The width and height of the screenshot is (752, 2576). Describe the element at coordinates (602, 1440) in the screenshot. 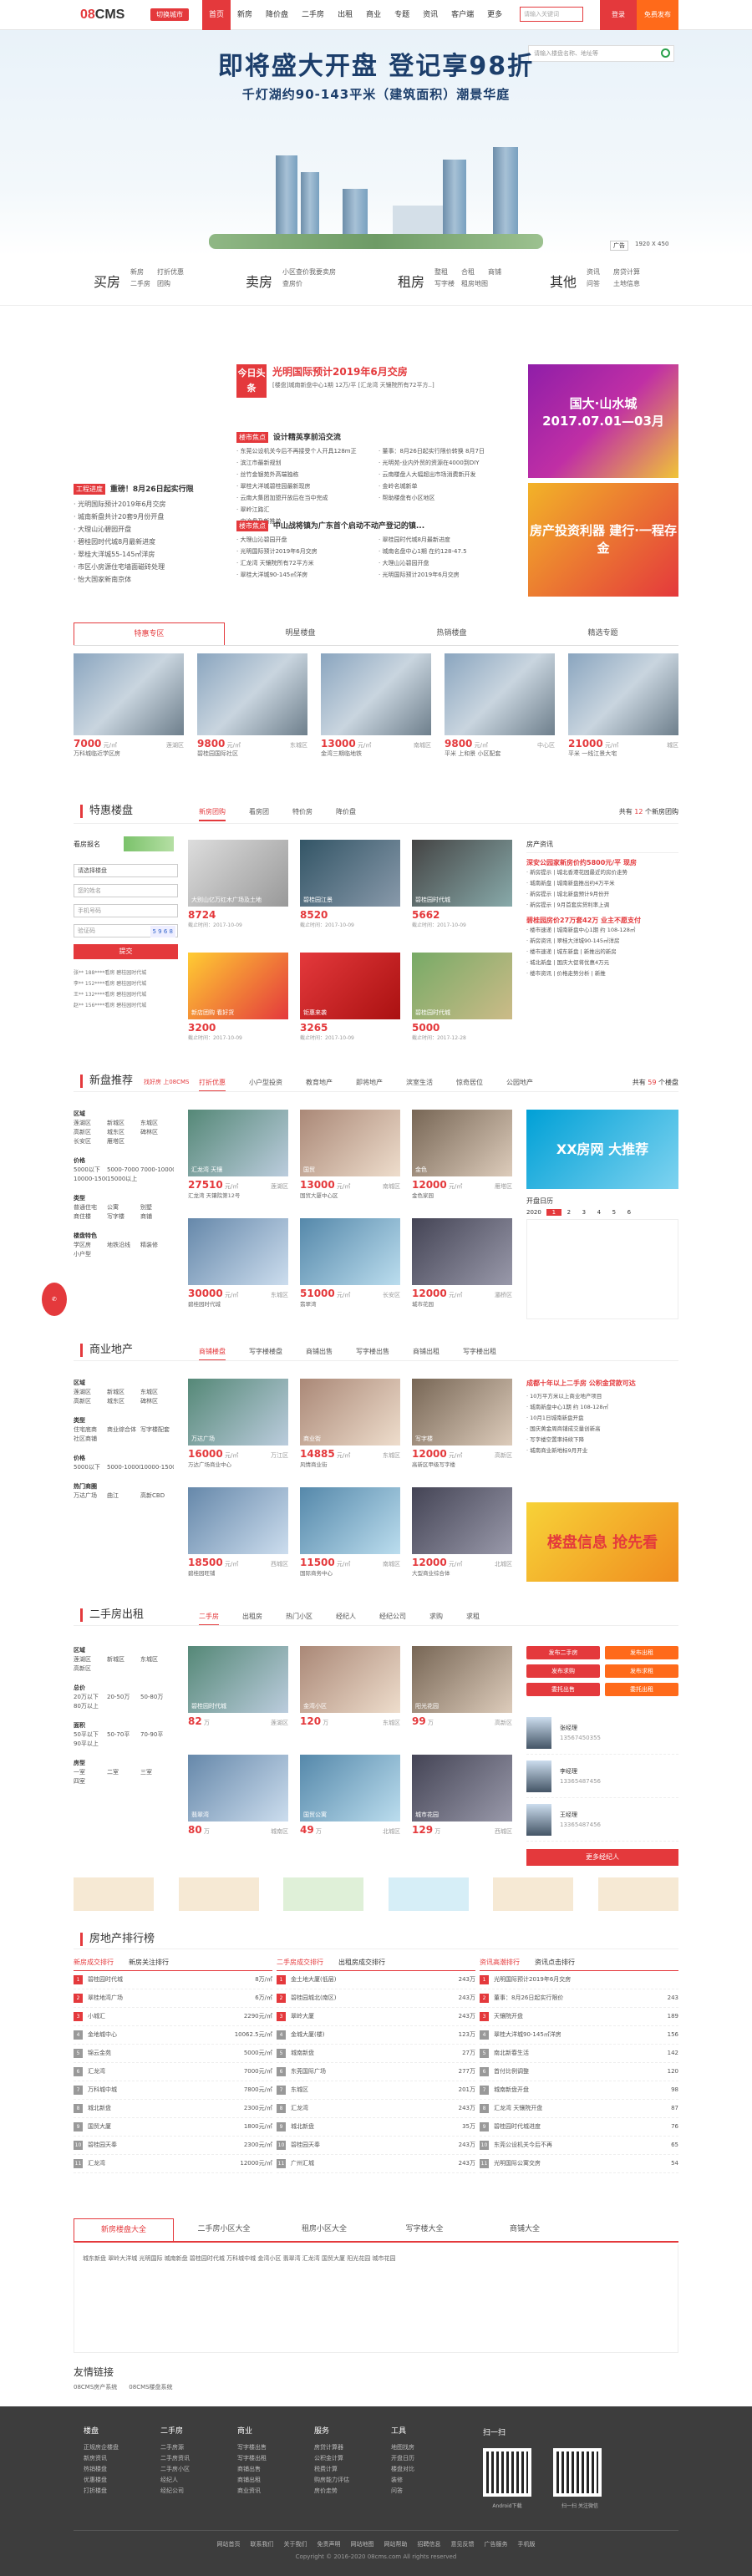

I see `news-item: · 写字楼空置率持续下降` at that location.